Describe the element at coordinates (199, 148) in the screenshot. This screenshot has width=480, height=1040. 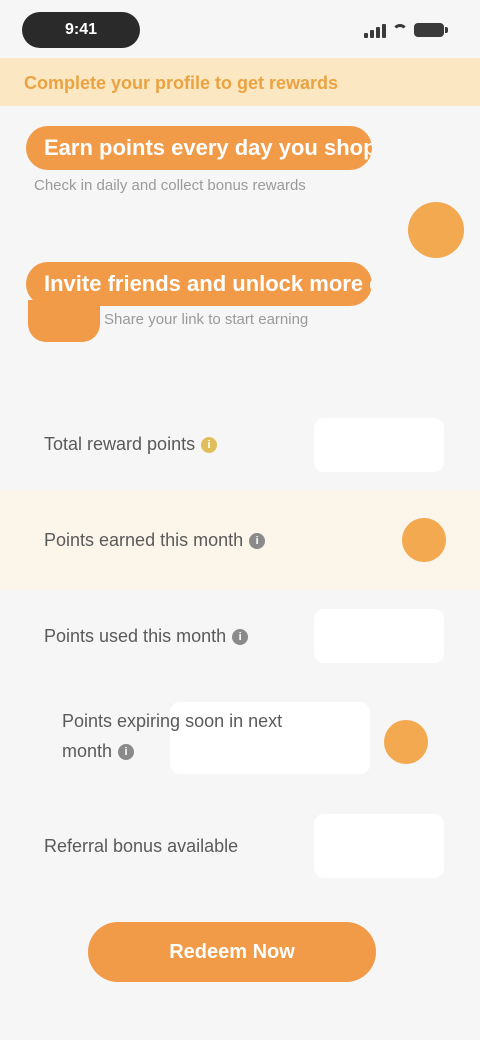
I see `hero-title-daily: Earn points every day you shop` at that location.